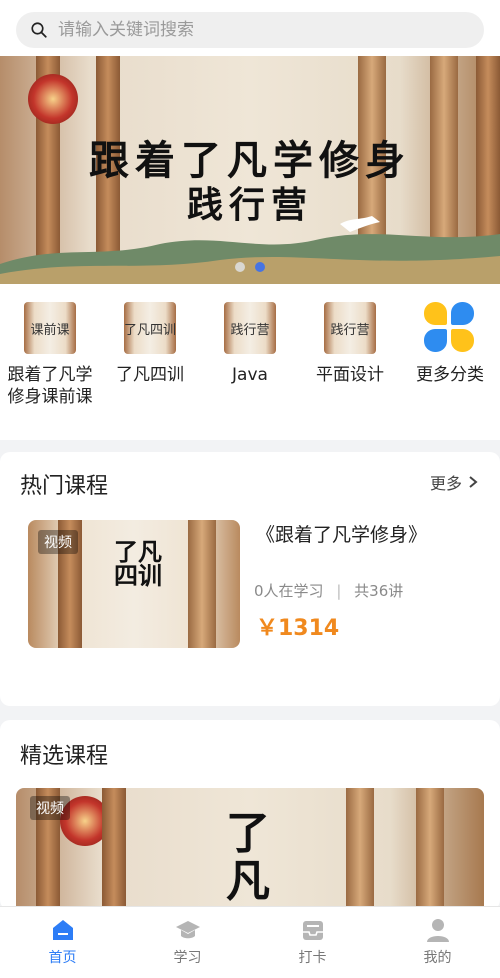  Describe the element at coordinates (187, 942) in the screenshot. I see `tab-learn: 学习` at that location.